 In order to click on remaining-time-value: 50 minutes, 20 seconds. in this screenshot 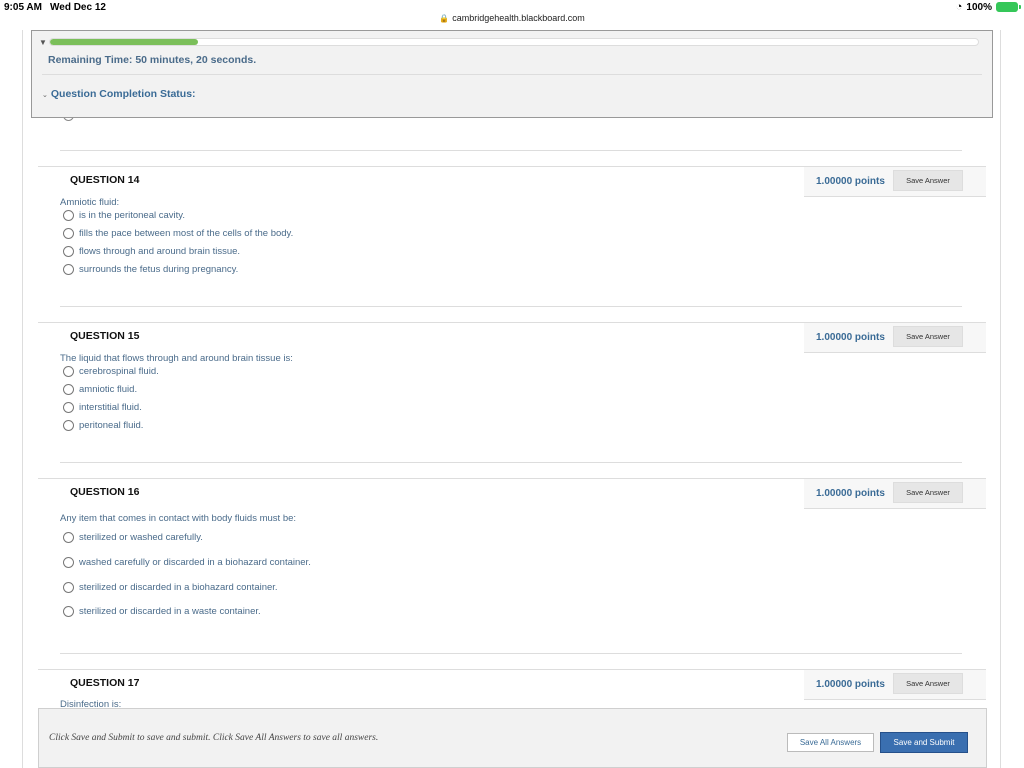, I will do `click(196, 60)`.